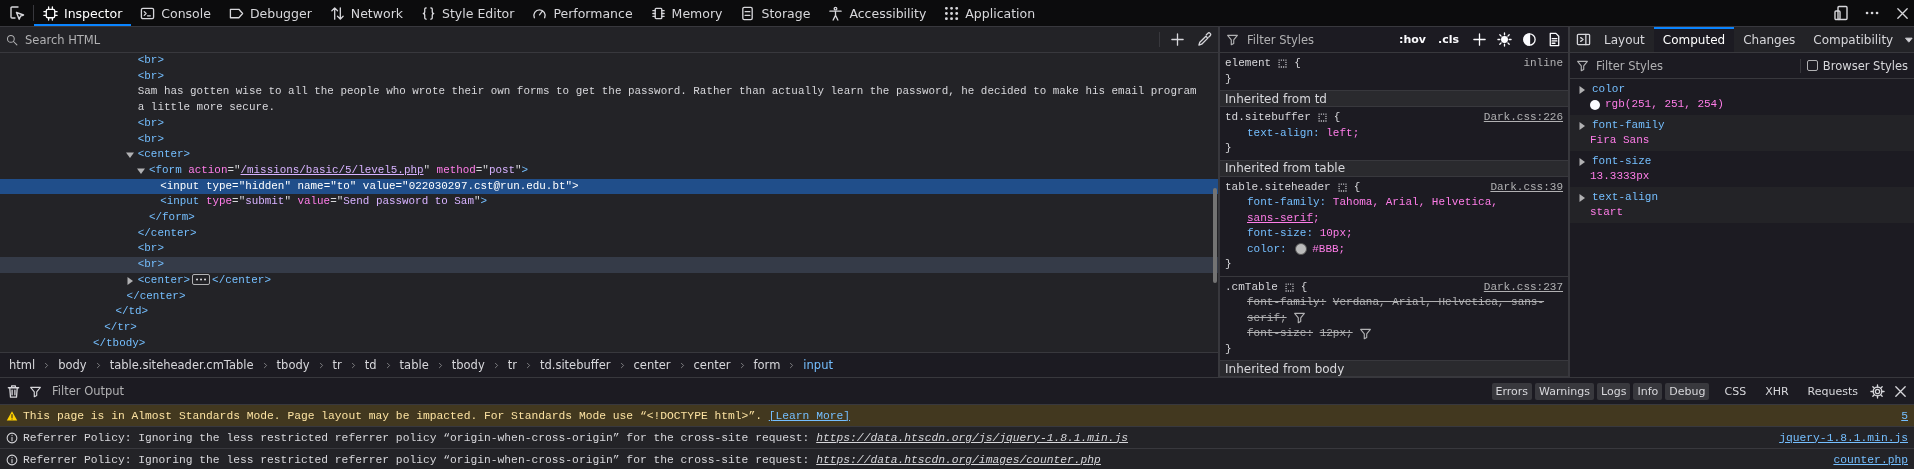 The width and height of the screenshot is (1914, 469). I want to click on devtools-tab: Application, so click(990, 13).